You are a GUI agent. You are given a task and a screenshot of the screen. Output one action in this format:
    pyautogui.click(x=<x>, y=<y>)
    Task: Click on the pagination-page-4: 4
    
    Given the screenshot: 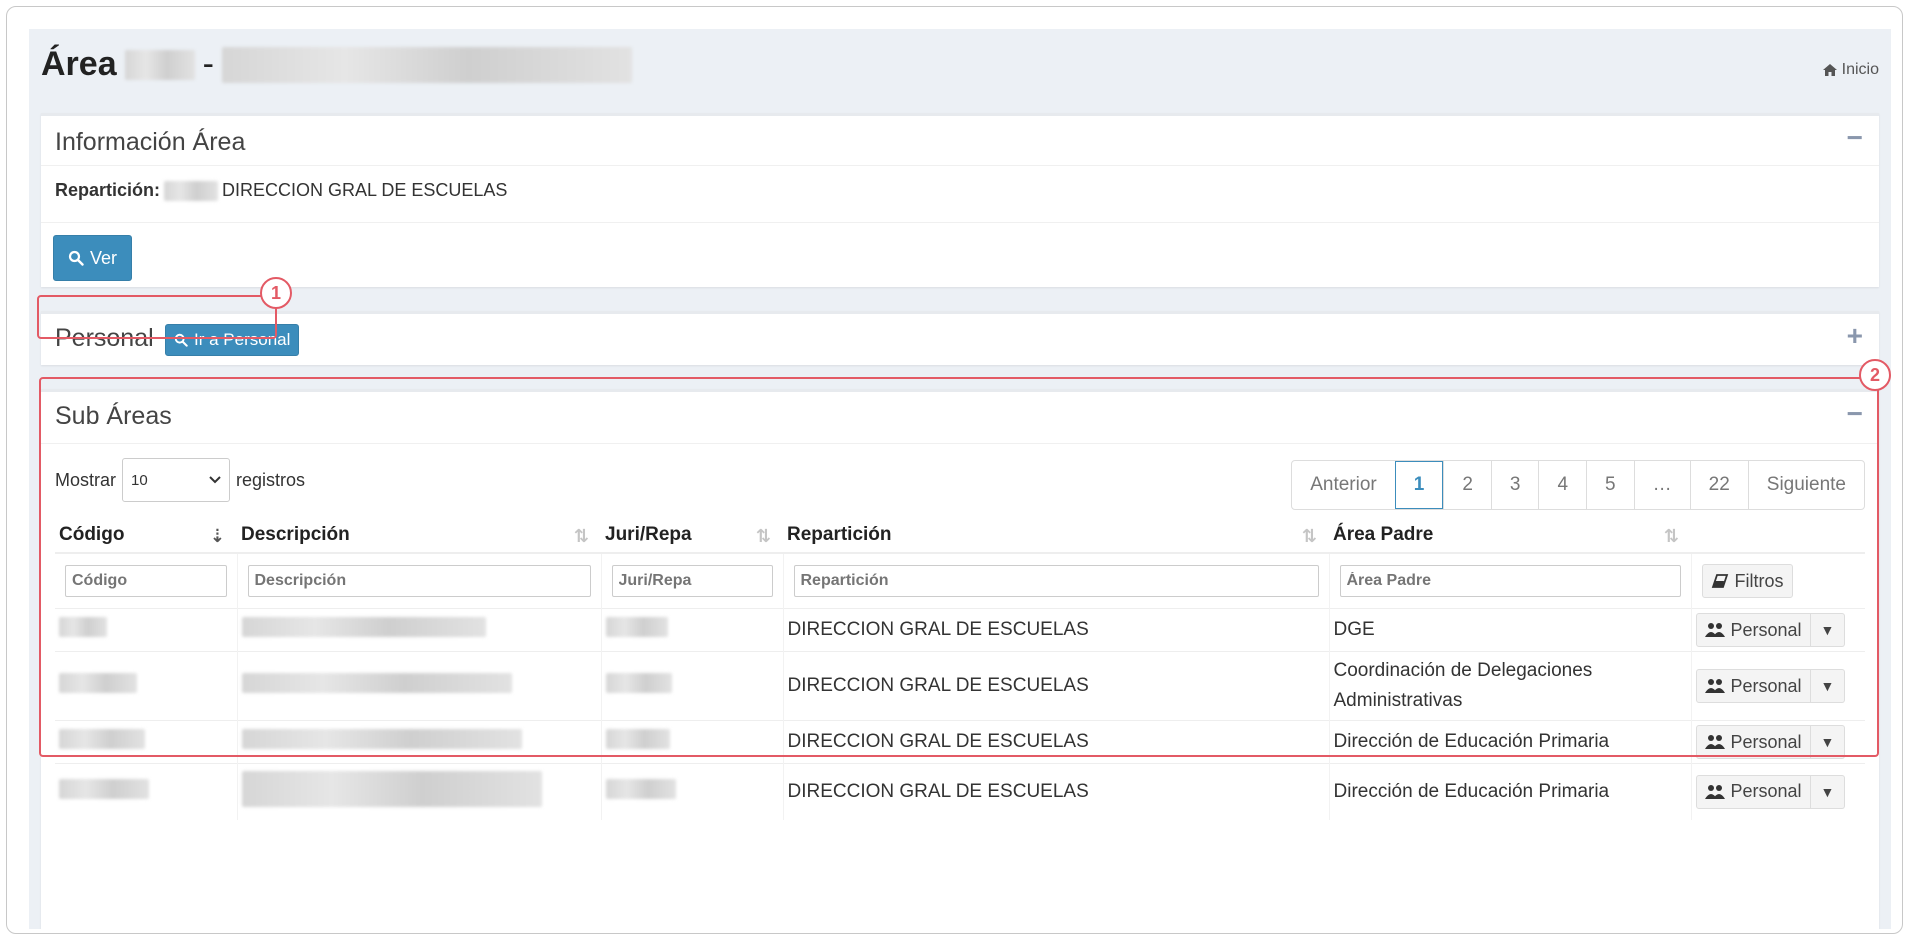 What is the action you would take?
    pyautogui.click(x=1562, y=485)
    